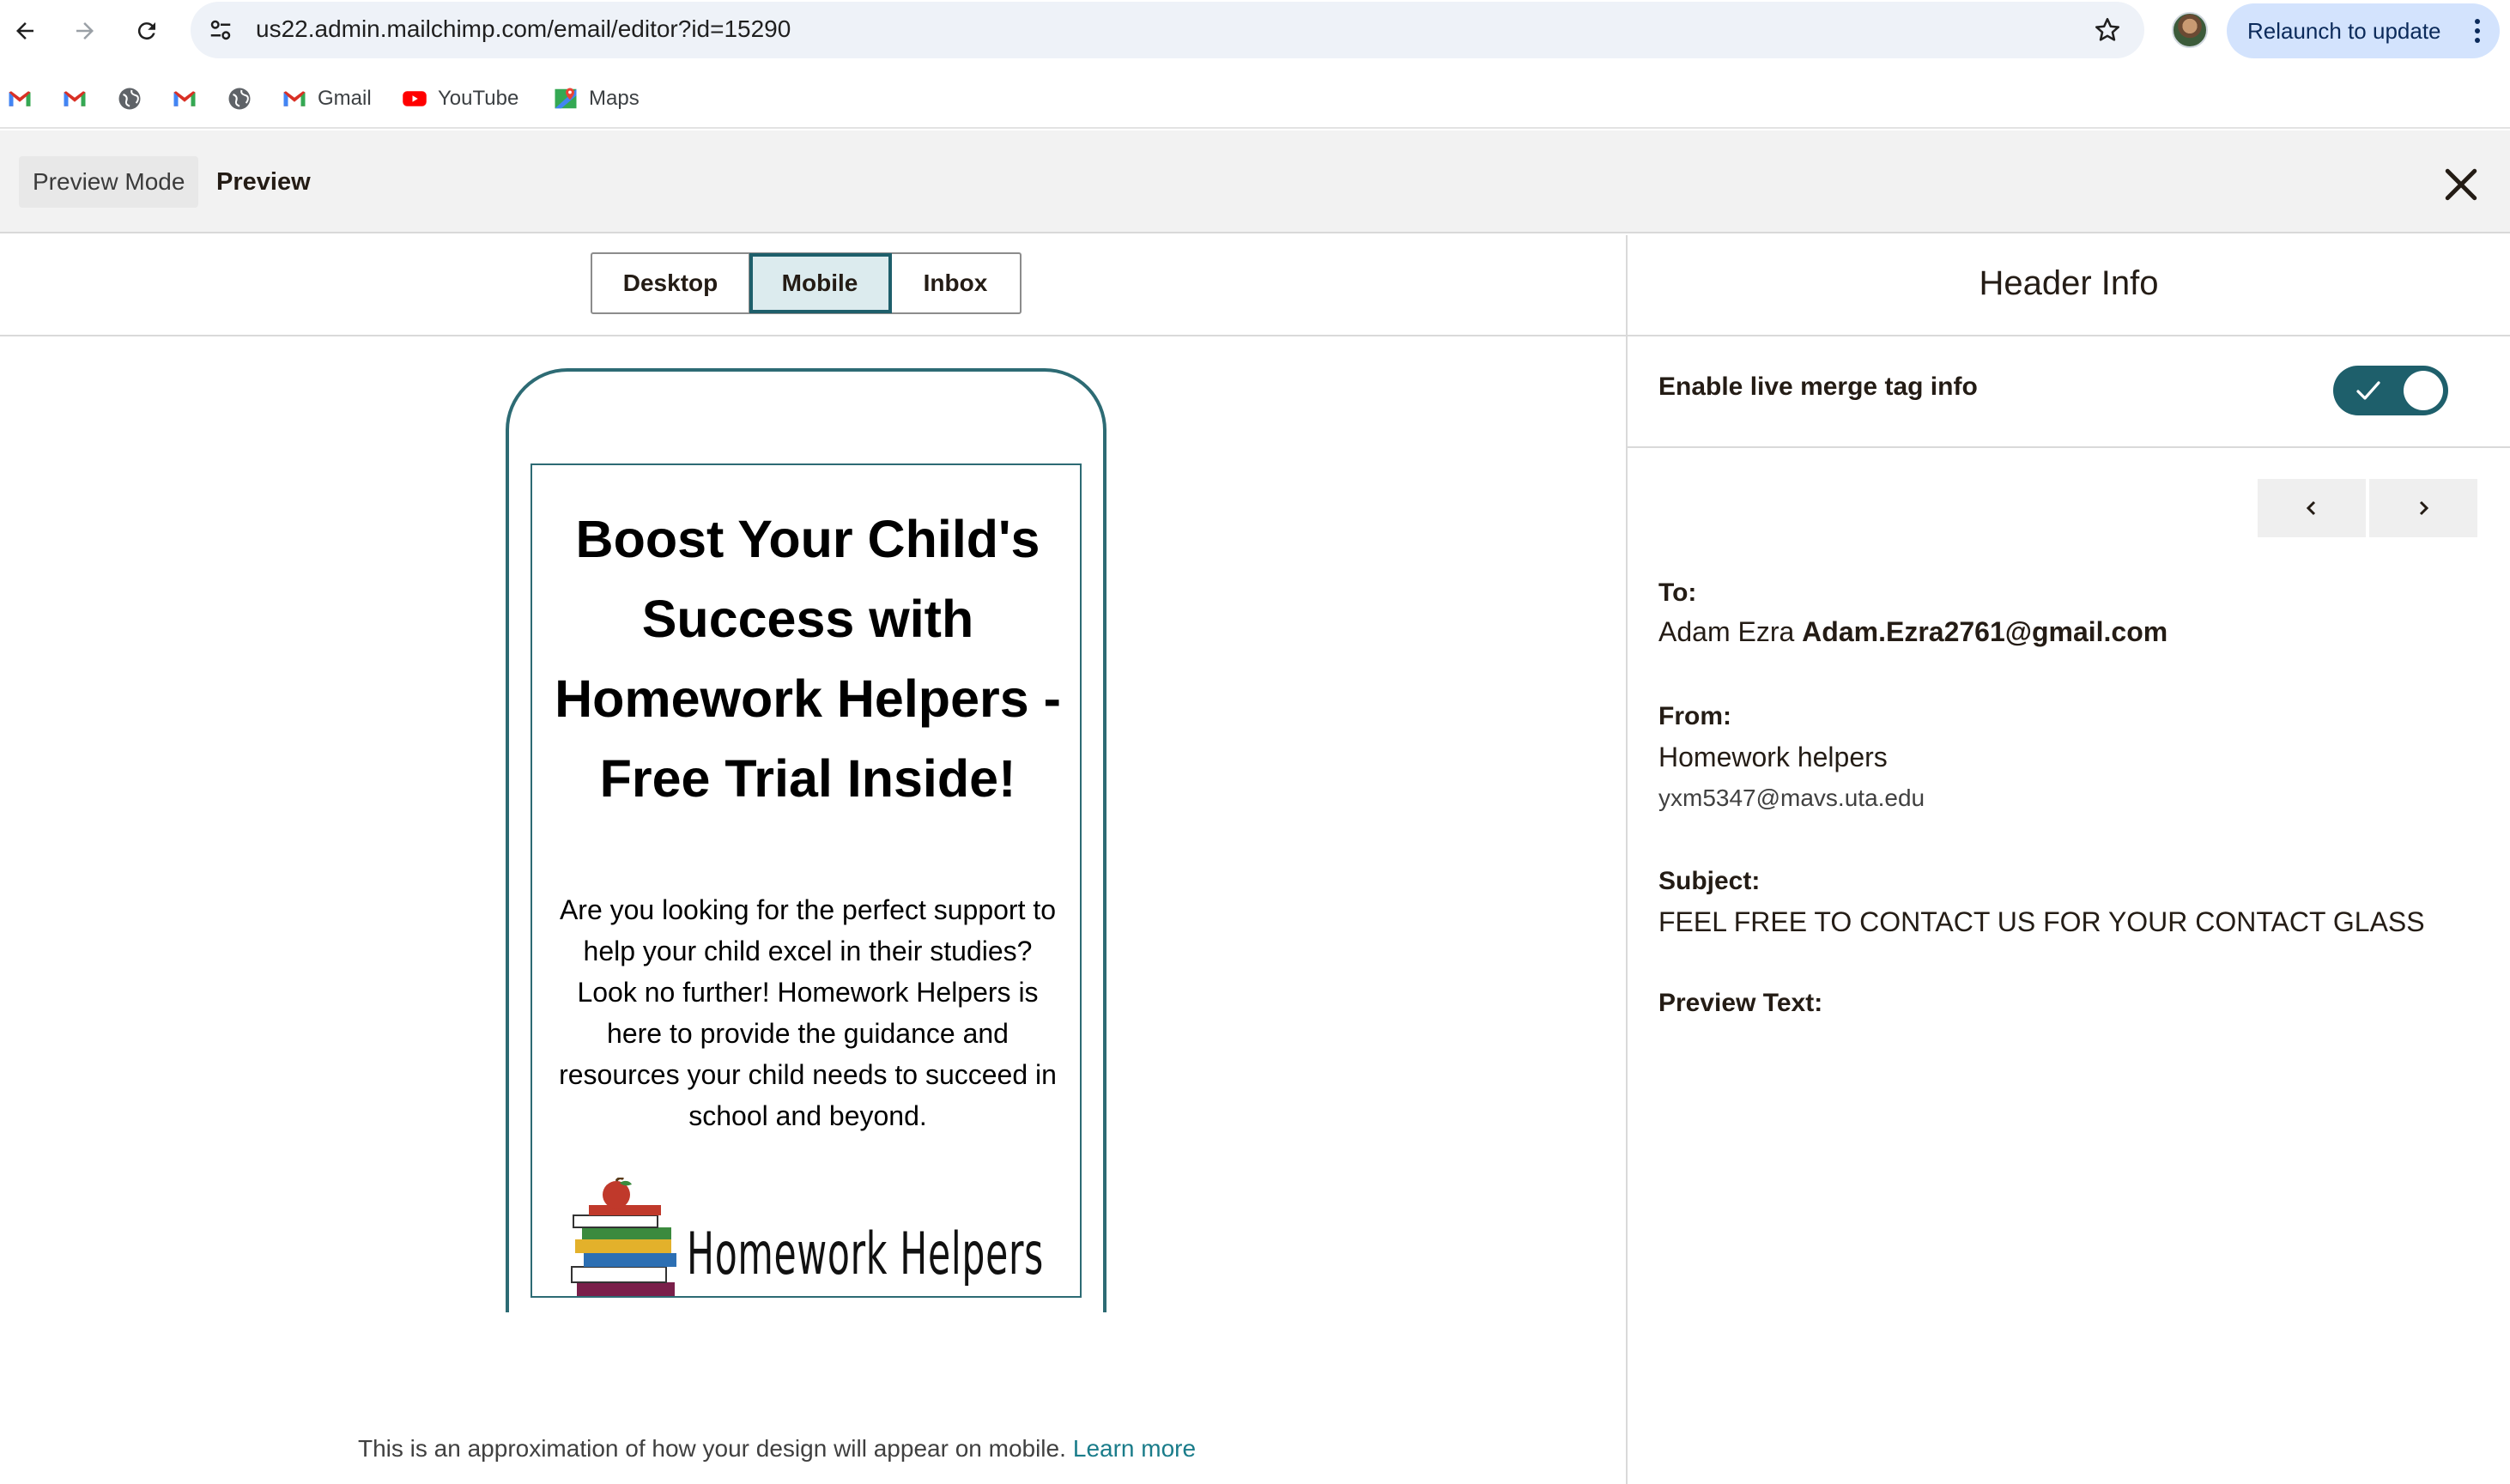  What do you see at coordinates (671, 283) in the screenshot?
I see `tab-desktop: Desktop` at bounding box center [671, 283].